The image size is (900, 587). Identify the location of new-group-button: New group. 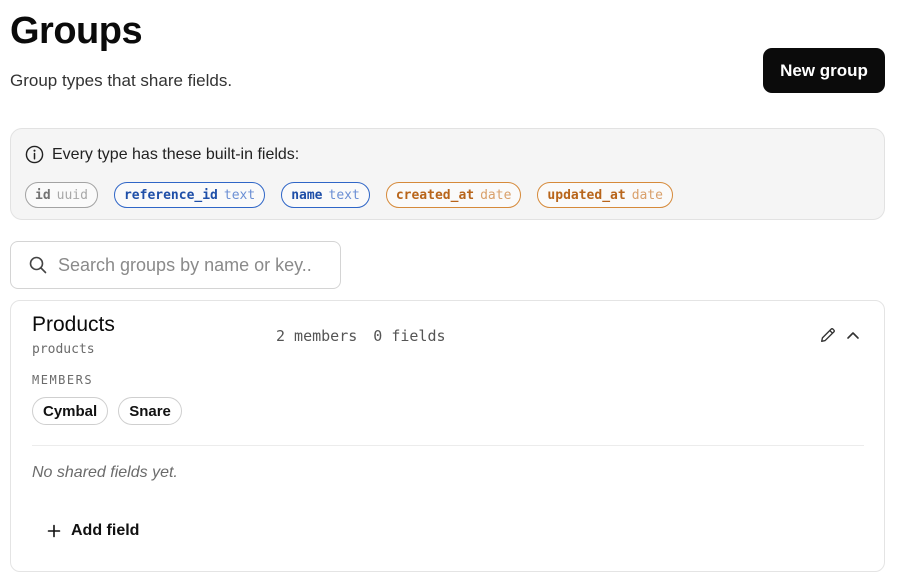
(824, 70).